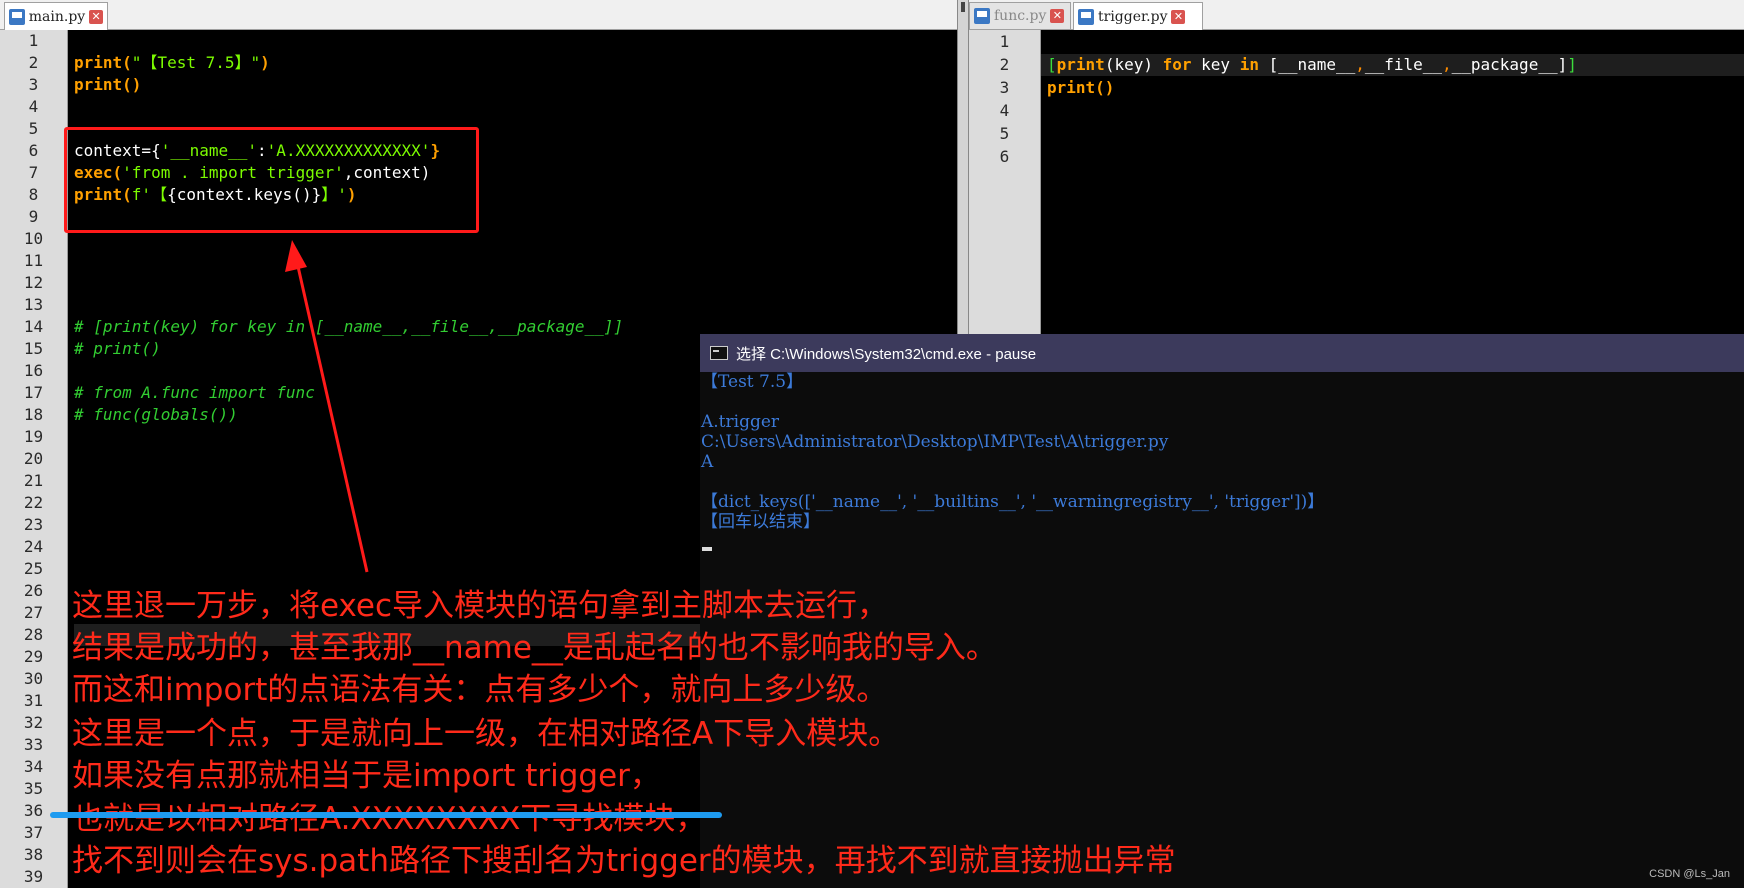 The image size is (1744, 888). What do you see at coordinates (33, 722) in the screenshot?
I see `line-number: 32` at bounding box center [33, 722].